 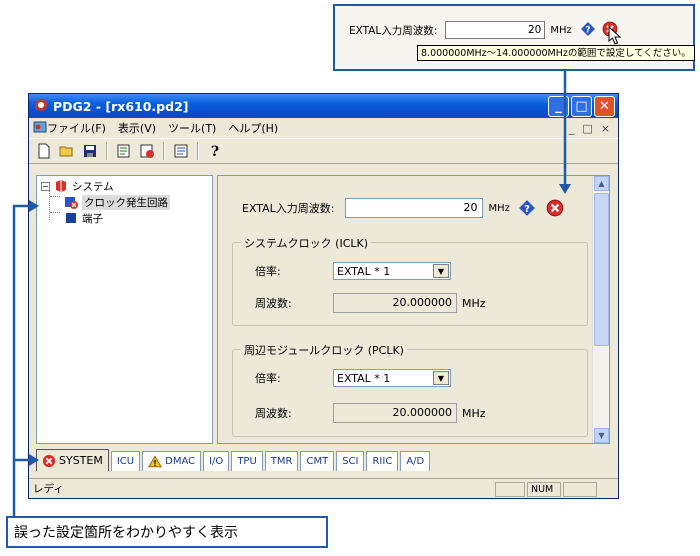 What do you see at coordinates (413, 208) in the screenshot?
I see `extal-input: 20` at bounding box center [413, 208].